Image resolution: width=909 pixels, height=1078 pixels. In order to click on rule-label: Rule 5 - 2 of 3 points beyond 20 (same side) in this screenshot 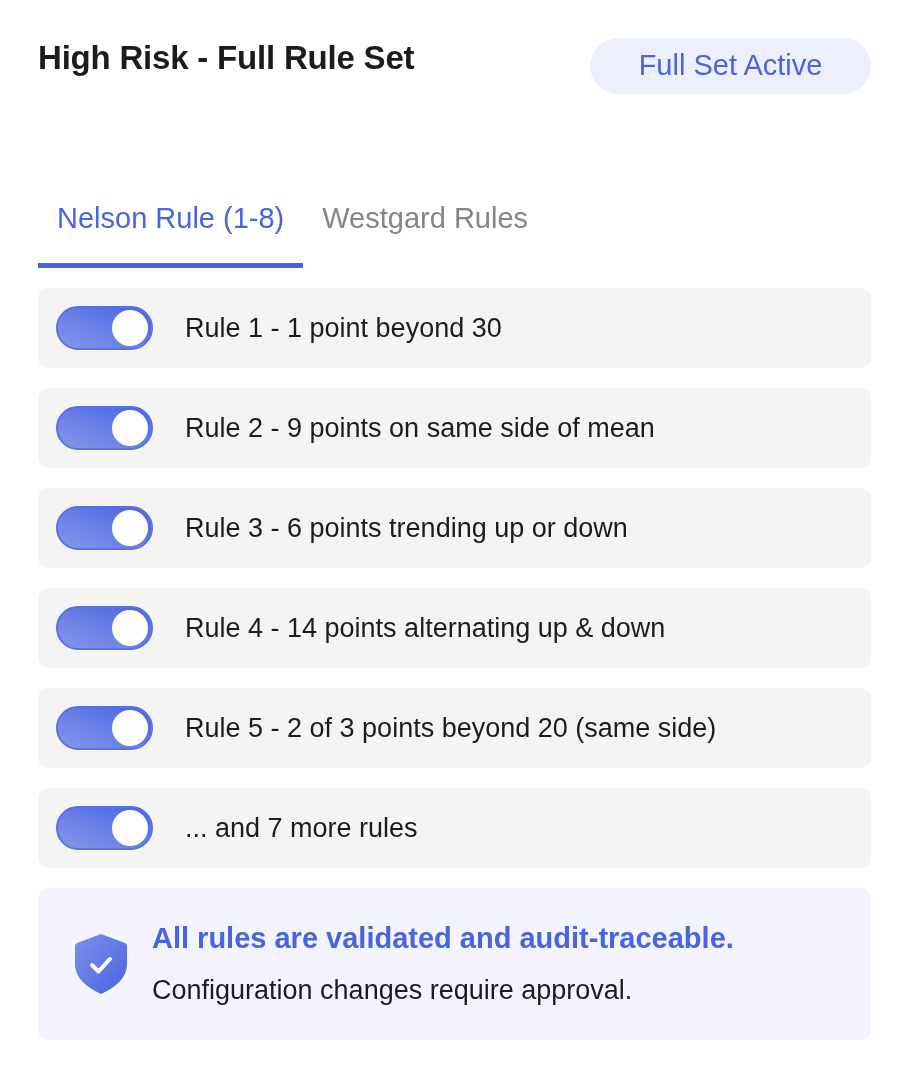, I will do `click(451, 728)`.